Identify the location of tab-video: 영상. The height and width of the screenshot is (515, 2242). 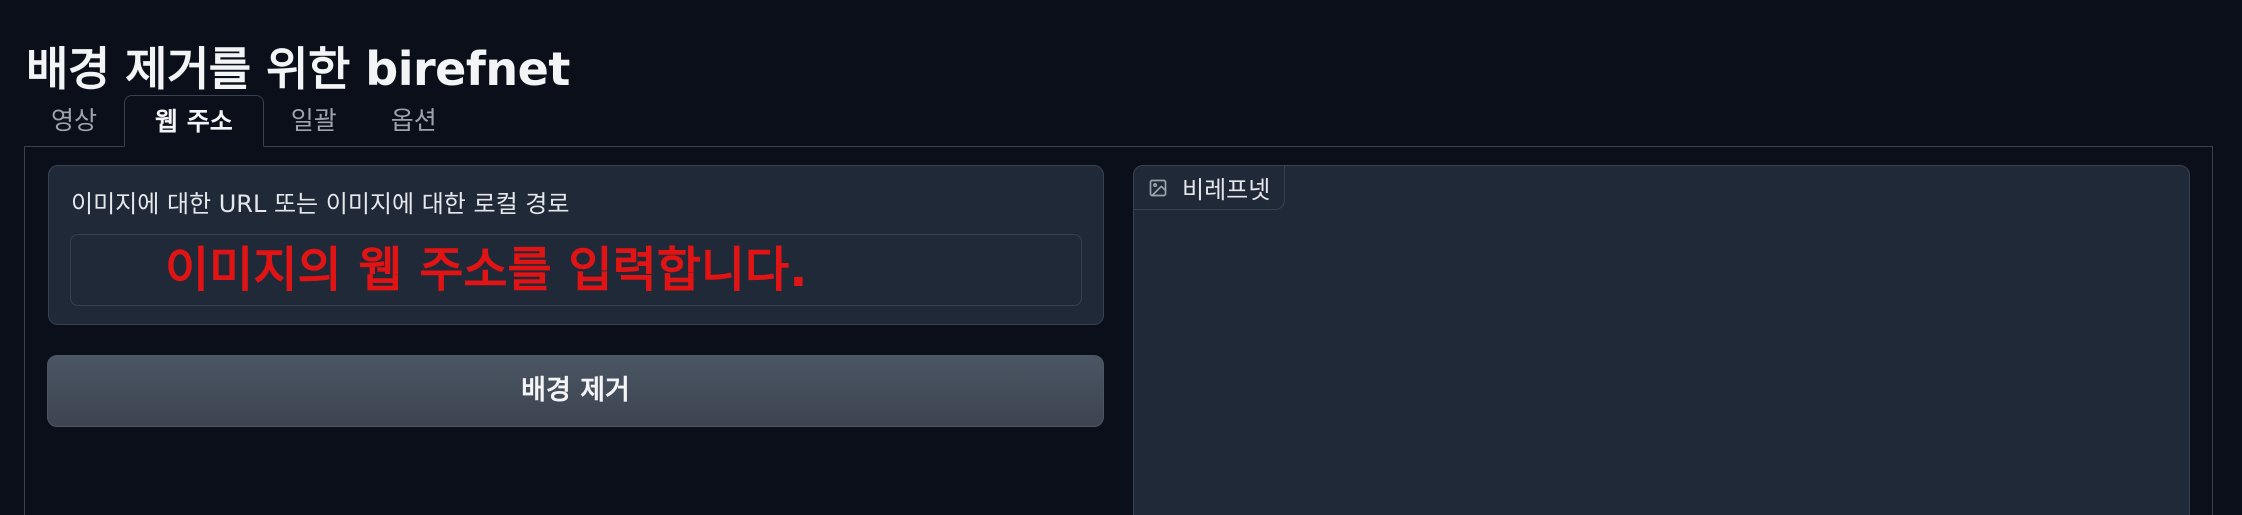
(74, 121).